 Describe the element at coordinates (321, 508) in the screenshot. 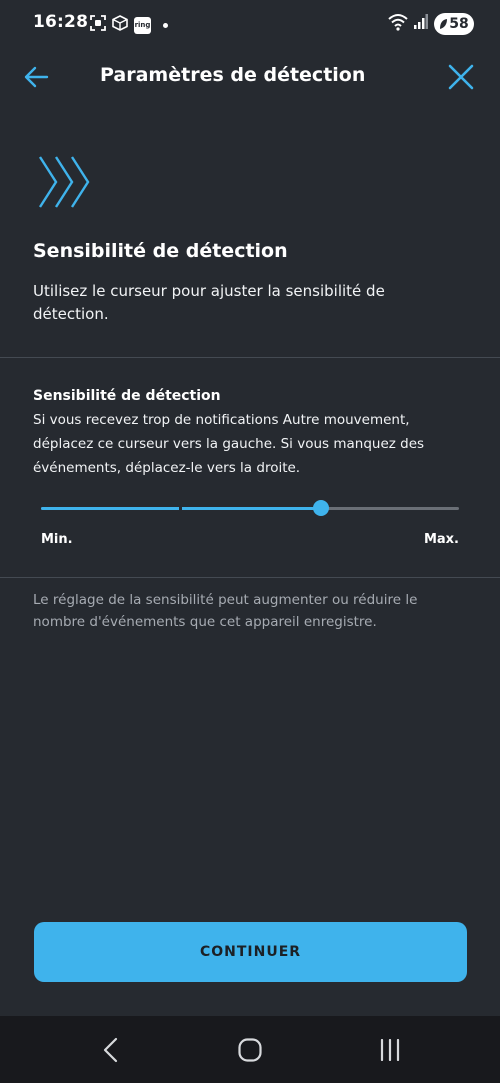

I see `slider-thumb` at that location.